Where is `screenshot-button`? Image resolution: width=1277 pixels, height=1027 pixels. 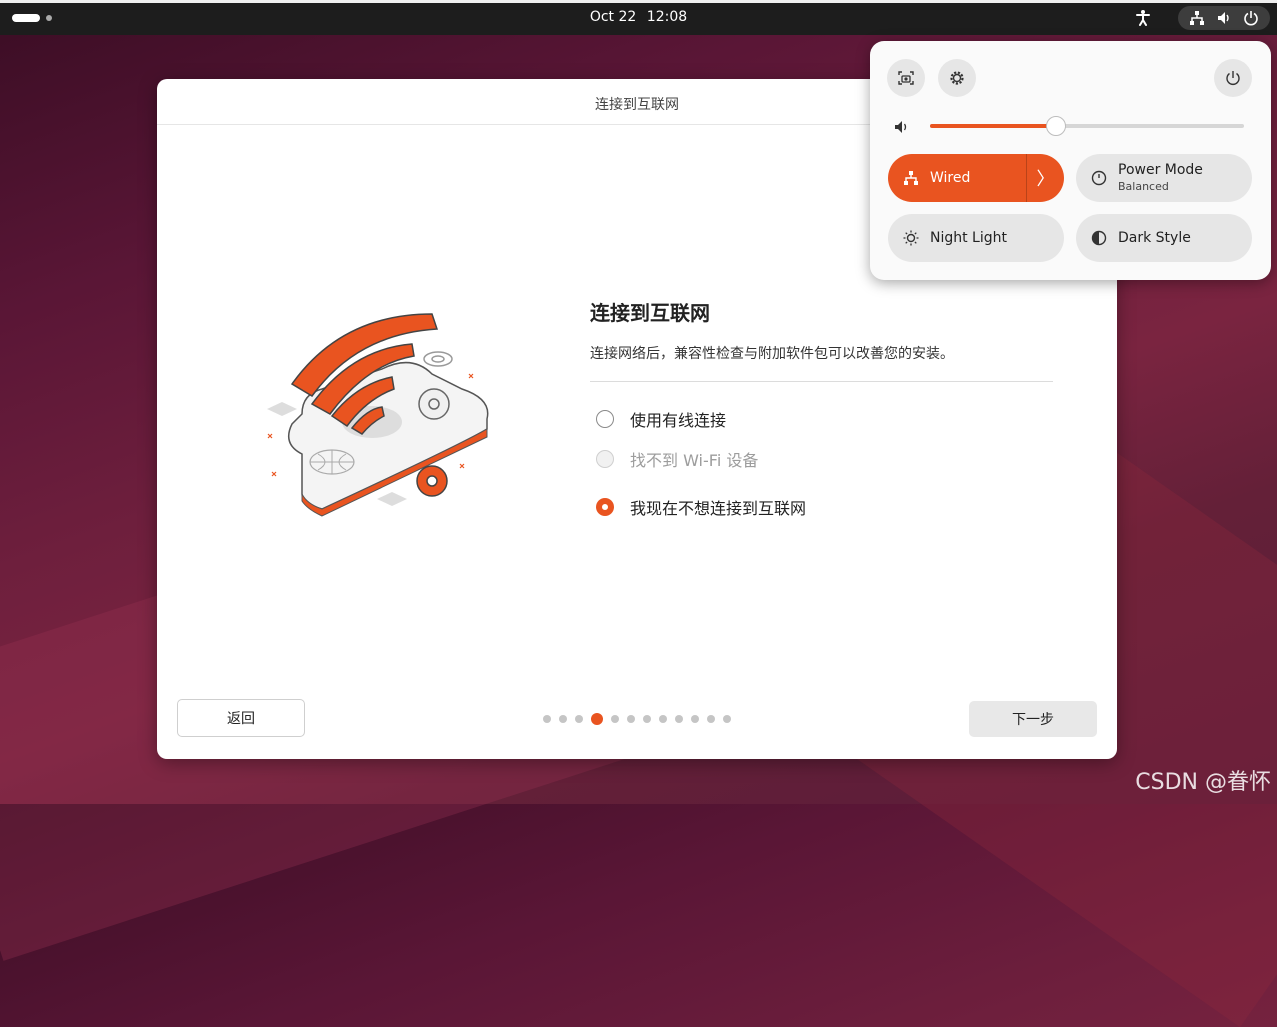 screenshot-button is located at coordinates (906, 78).